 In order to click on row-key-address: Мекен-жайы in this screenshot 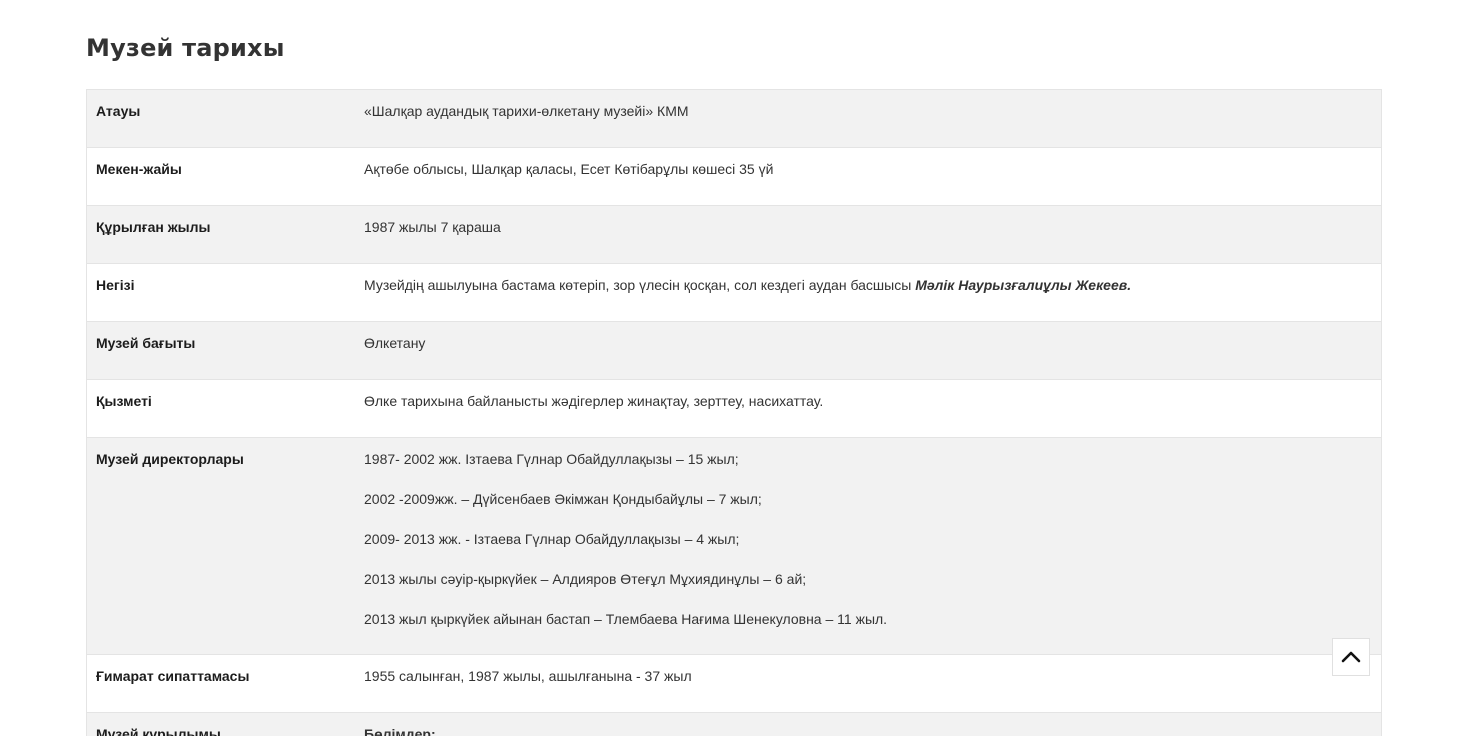, I will do `click(221, 176)`.